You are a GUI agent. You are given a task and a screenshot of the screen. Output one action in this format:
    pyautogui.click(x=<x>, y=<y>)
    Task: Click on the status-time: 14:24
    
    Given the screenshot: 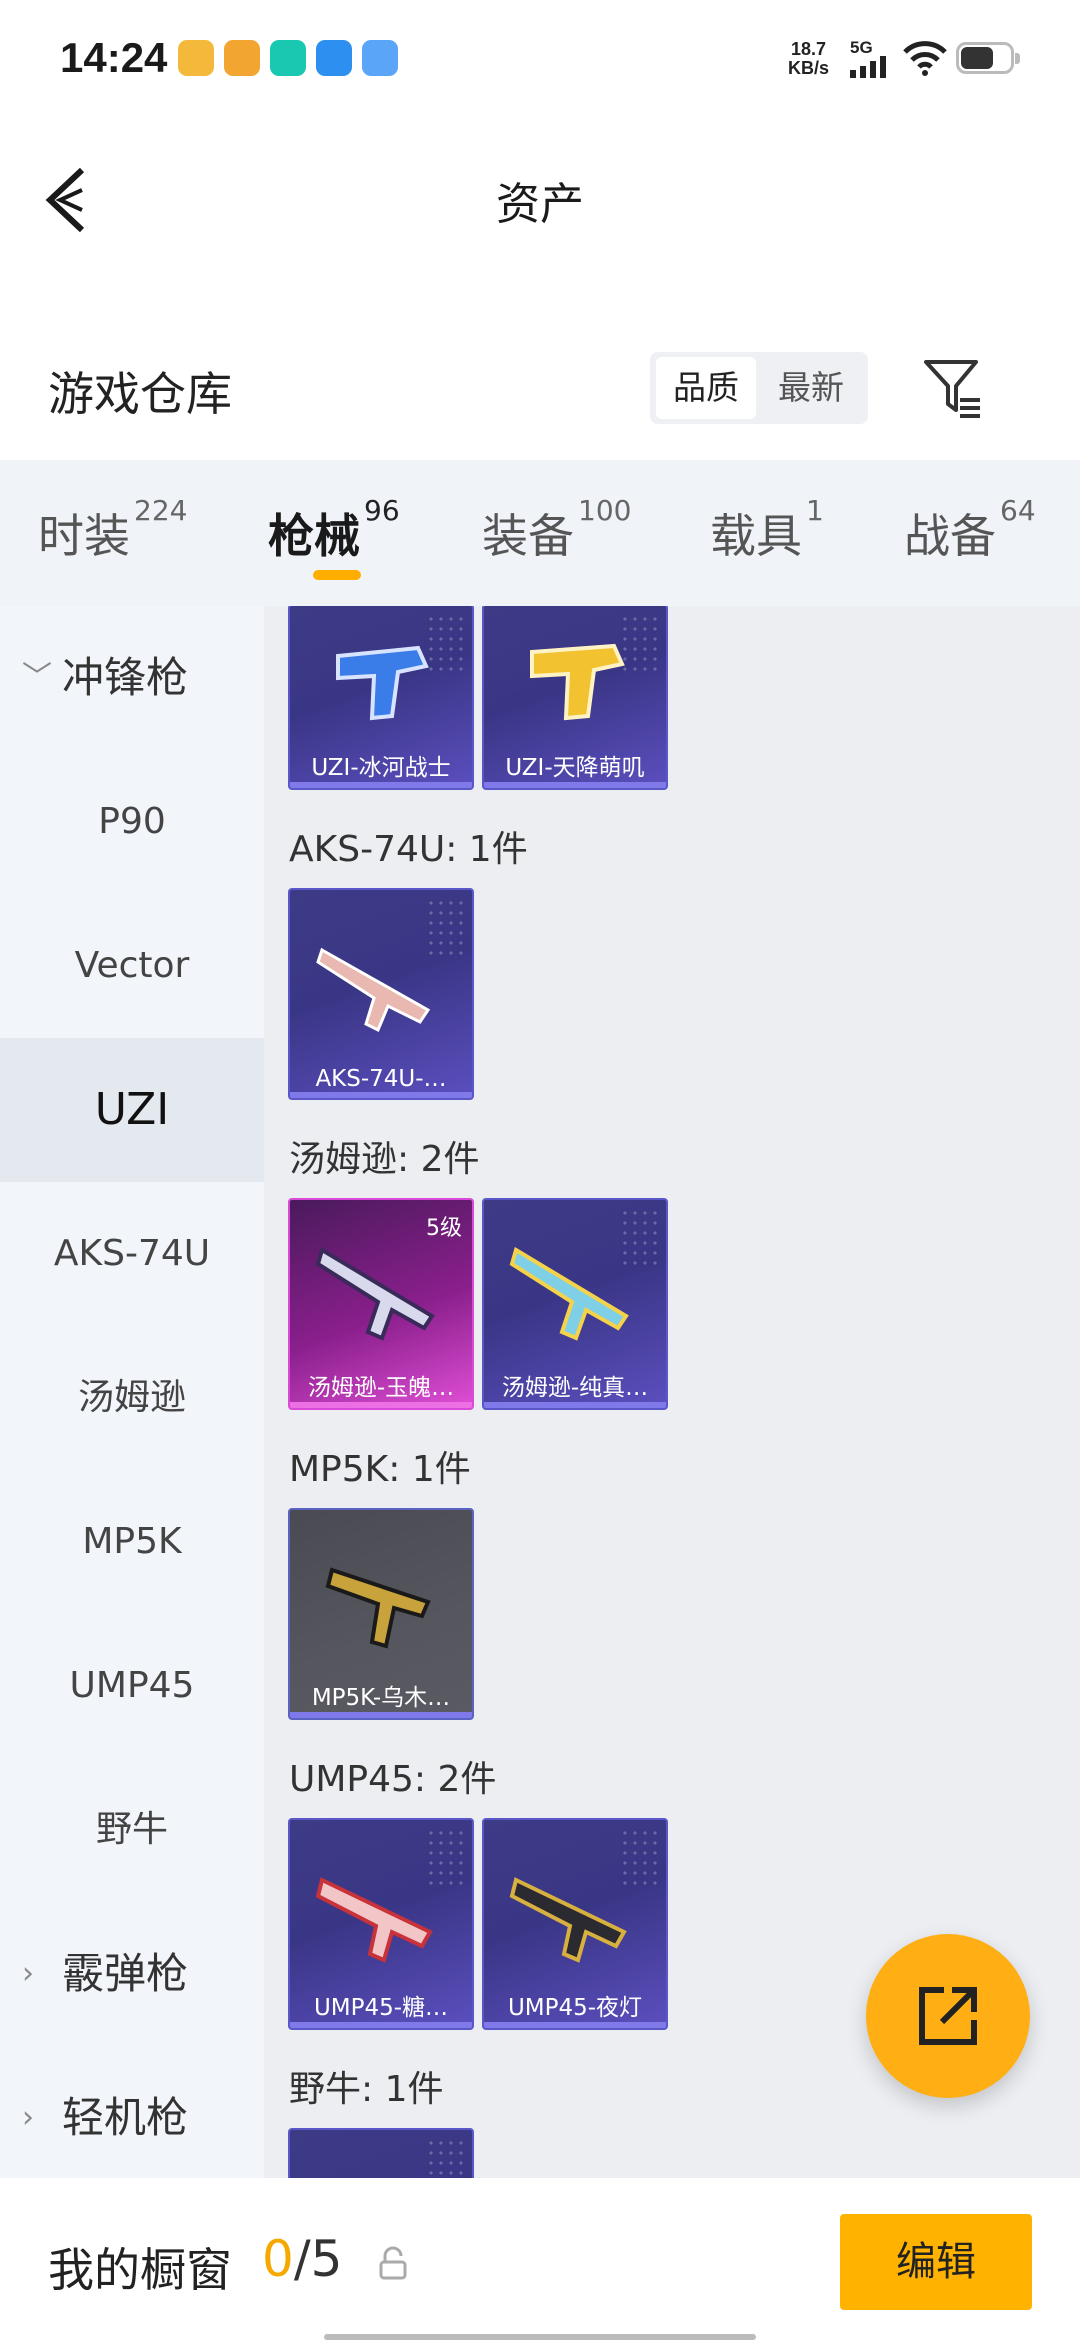 What is the action you would take?
    pyautogui.click(x=114, y=57)
    